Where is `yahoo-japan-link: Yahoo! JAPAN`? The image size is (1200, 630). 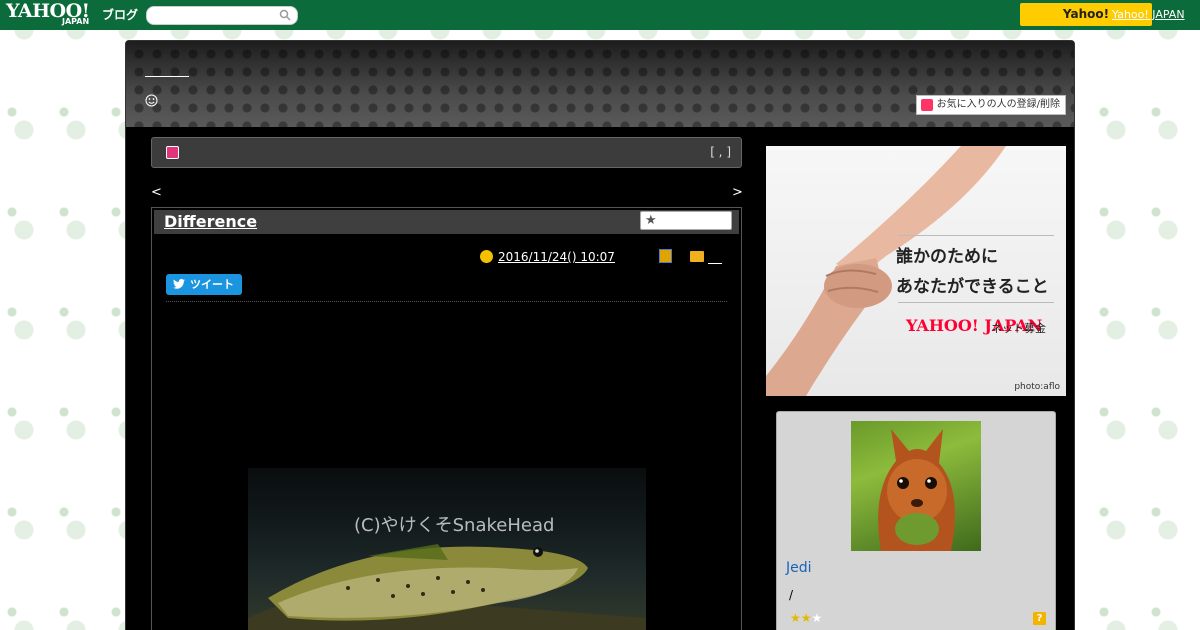 yahoo-japan-link: Yahoo! JAPAN is located at coordinates (1148, 14).